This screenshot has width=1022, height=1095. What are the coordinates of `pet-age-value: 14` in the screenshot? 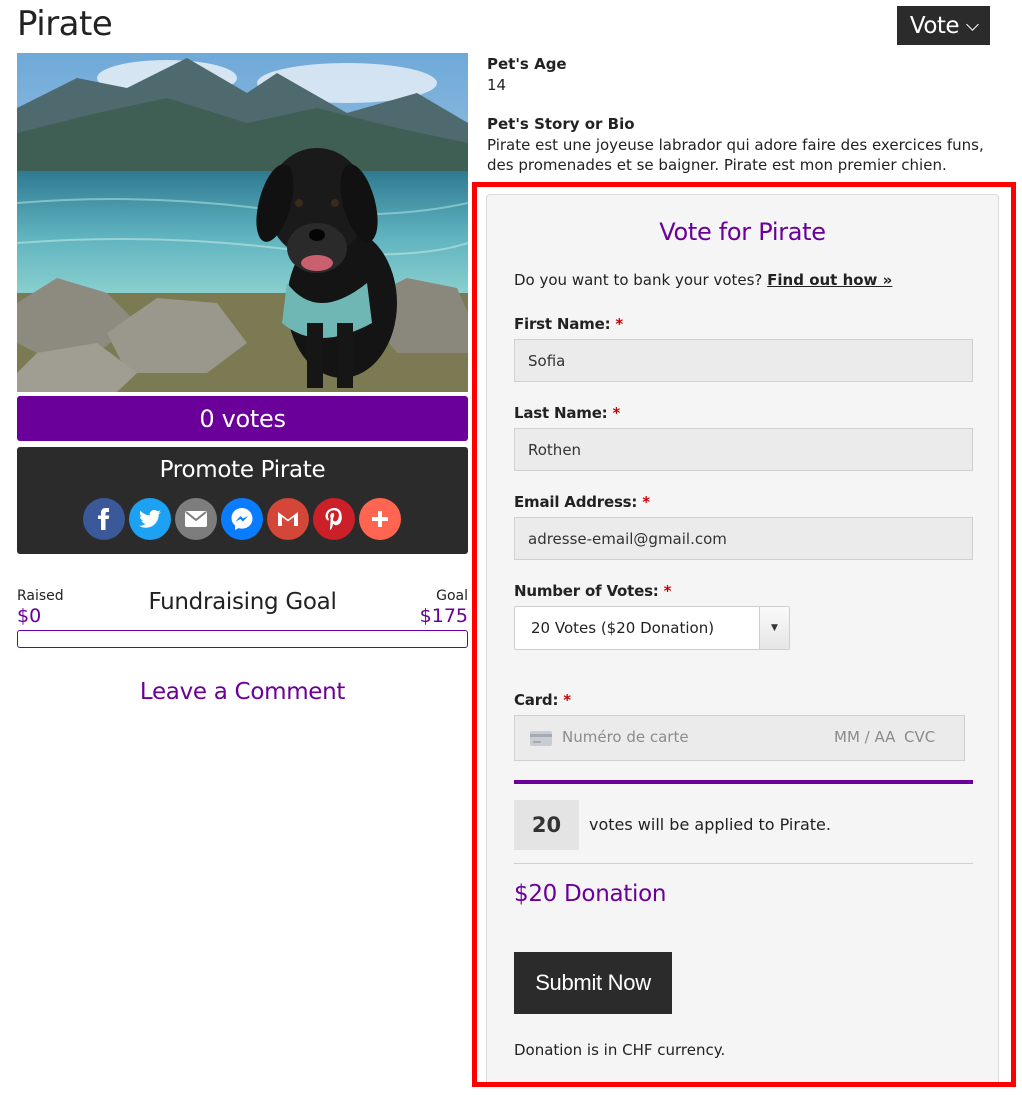 It's located at (497, 85).